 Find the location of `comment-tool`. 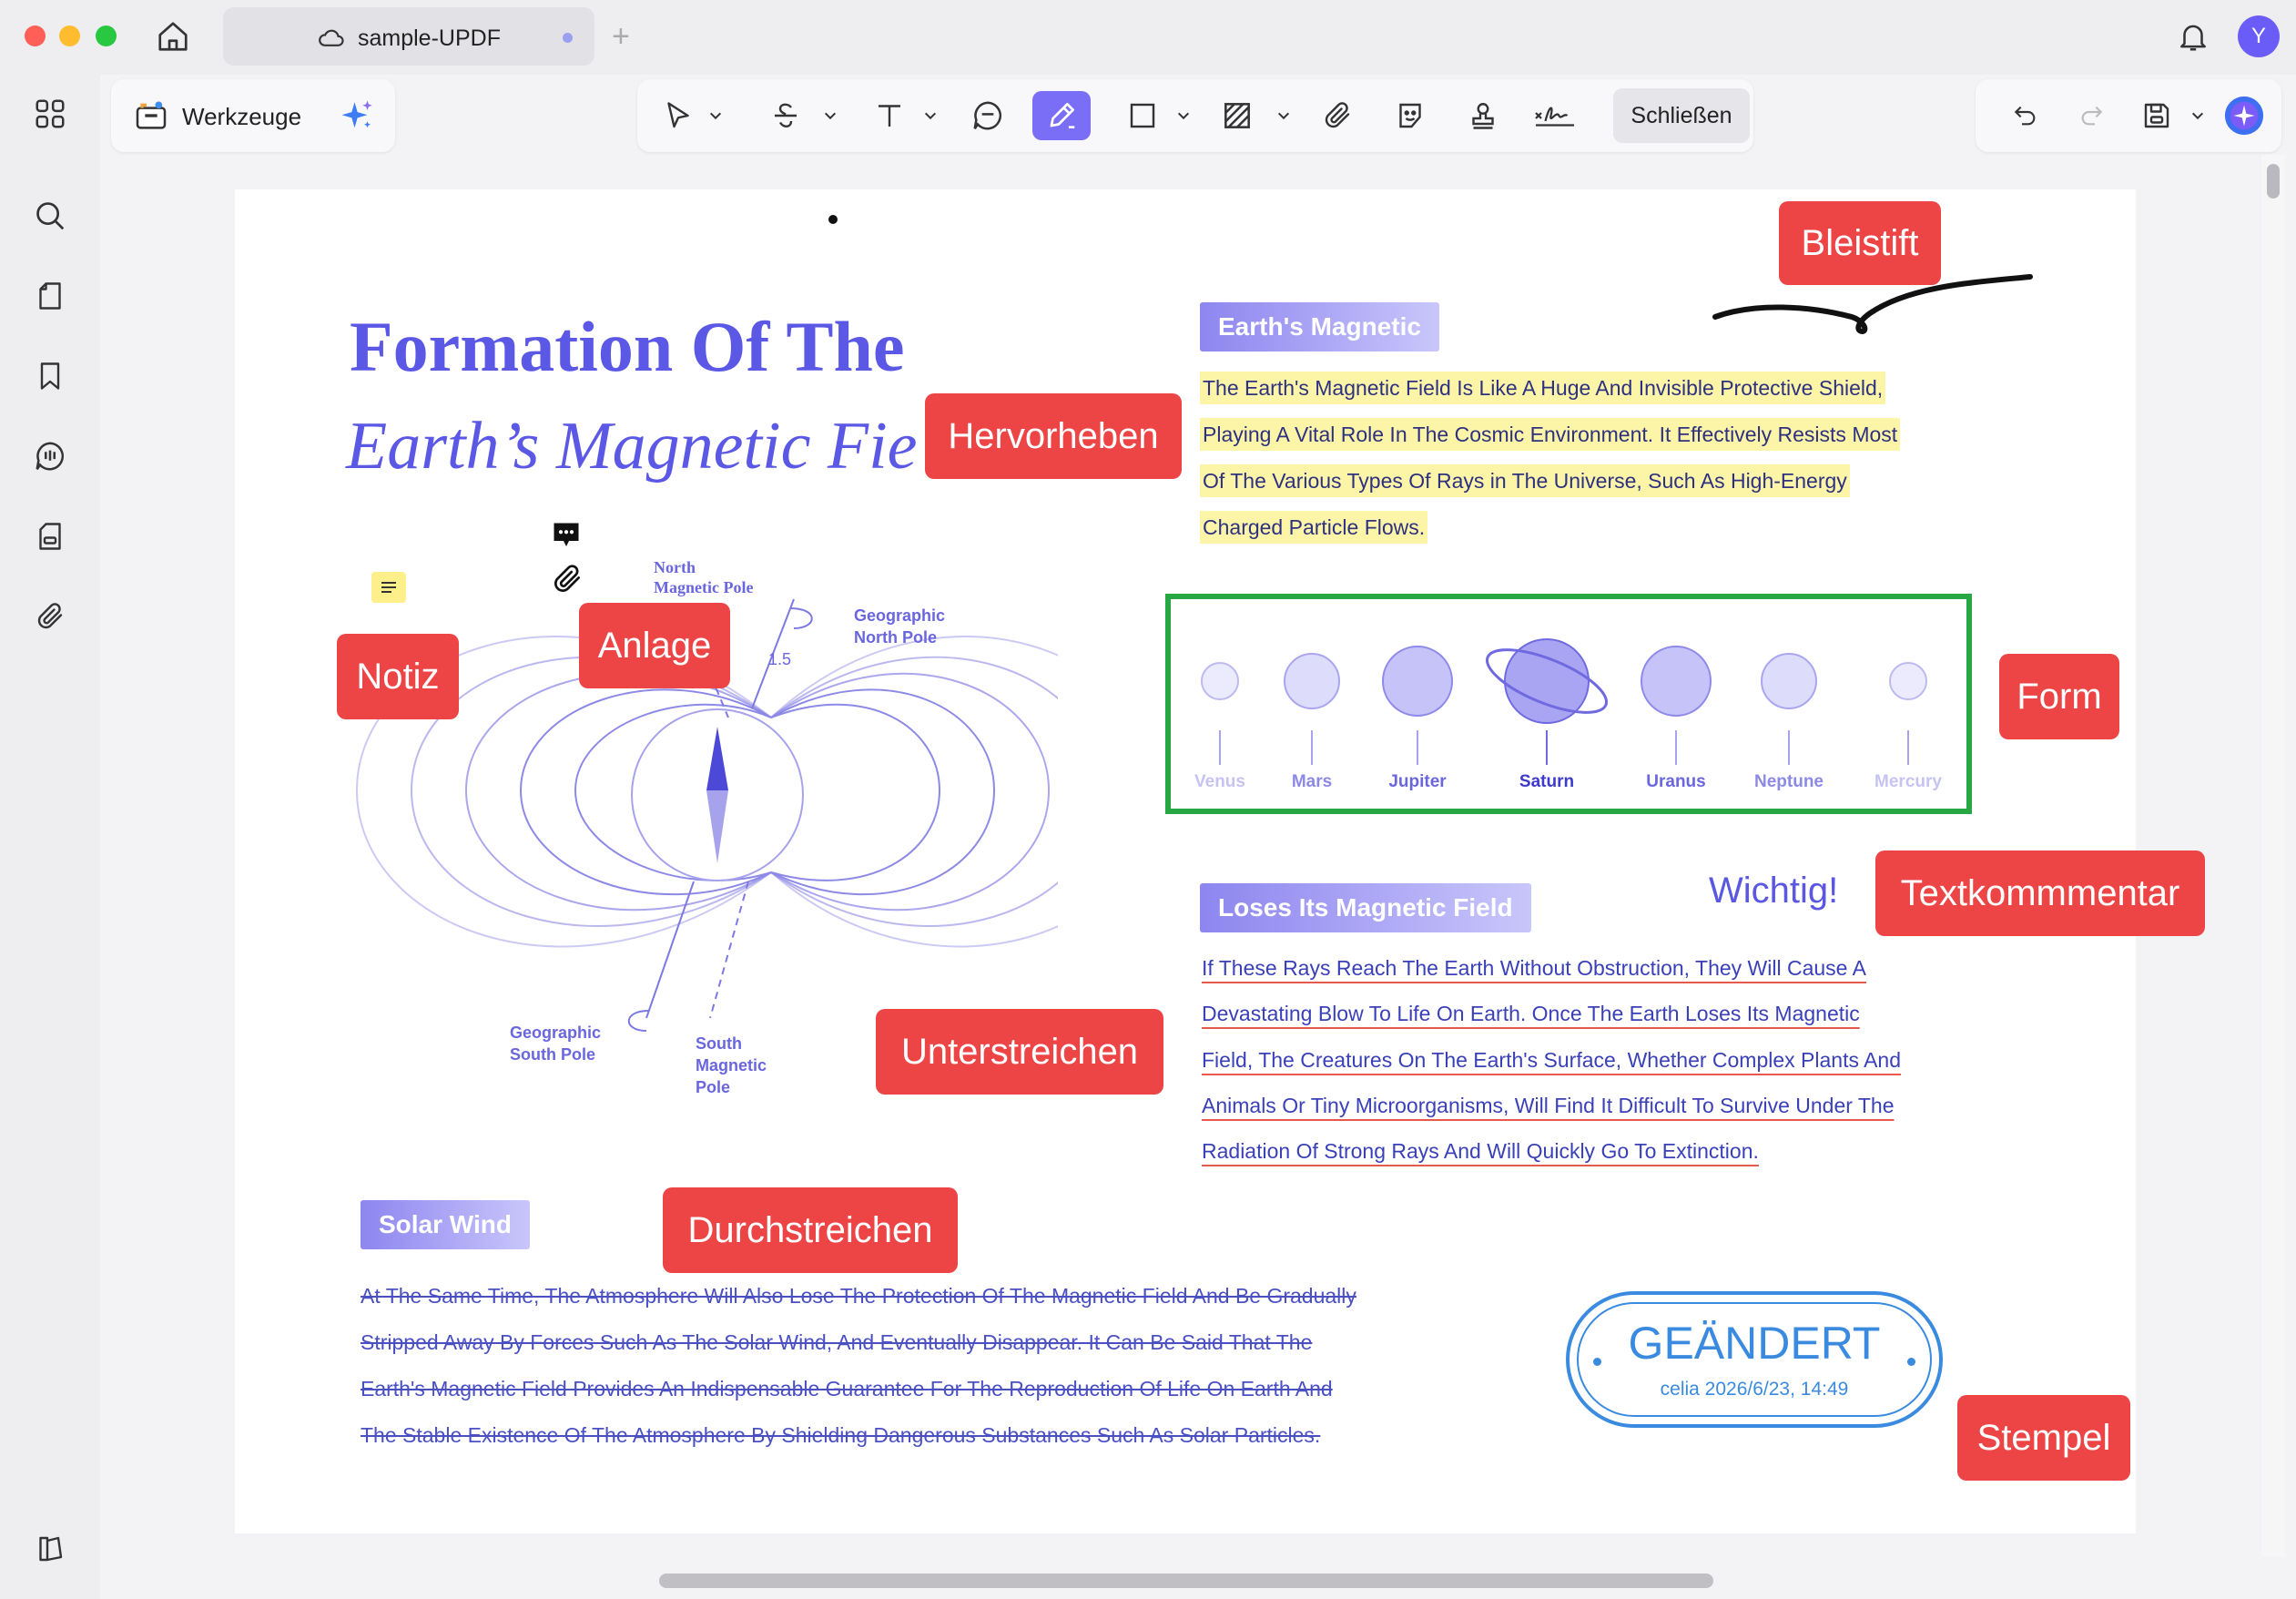

comment-tool is located at coordinates (988, 116).